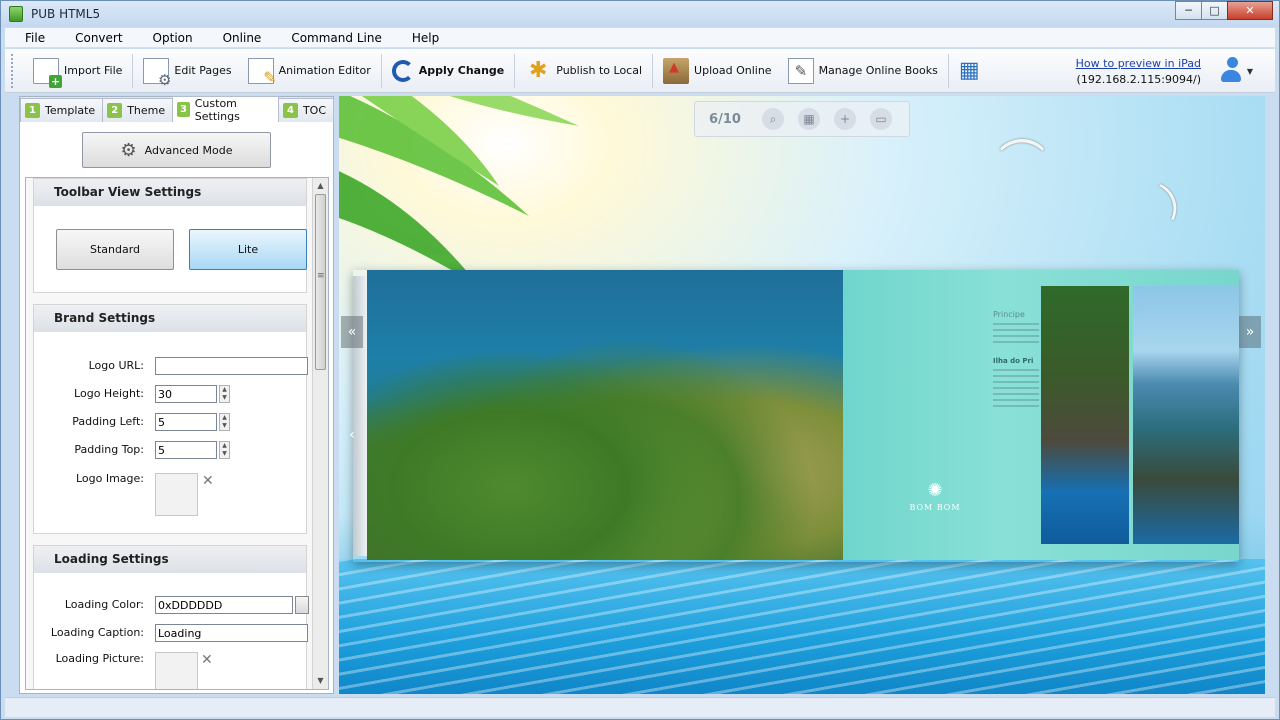 This screenshot has width=1280, height=720. I want to click on page-heading: Principe, so click(1009, 314).